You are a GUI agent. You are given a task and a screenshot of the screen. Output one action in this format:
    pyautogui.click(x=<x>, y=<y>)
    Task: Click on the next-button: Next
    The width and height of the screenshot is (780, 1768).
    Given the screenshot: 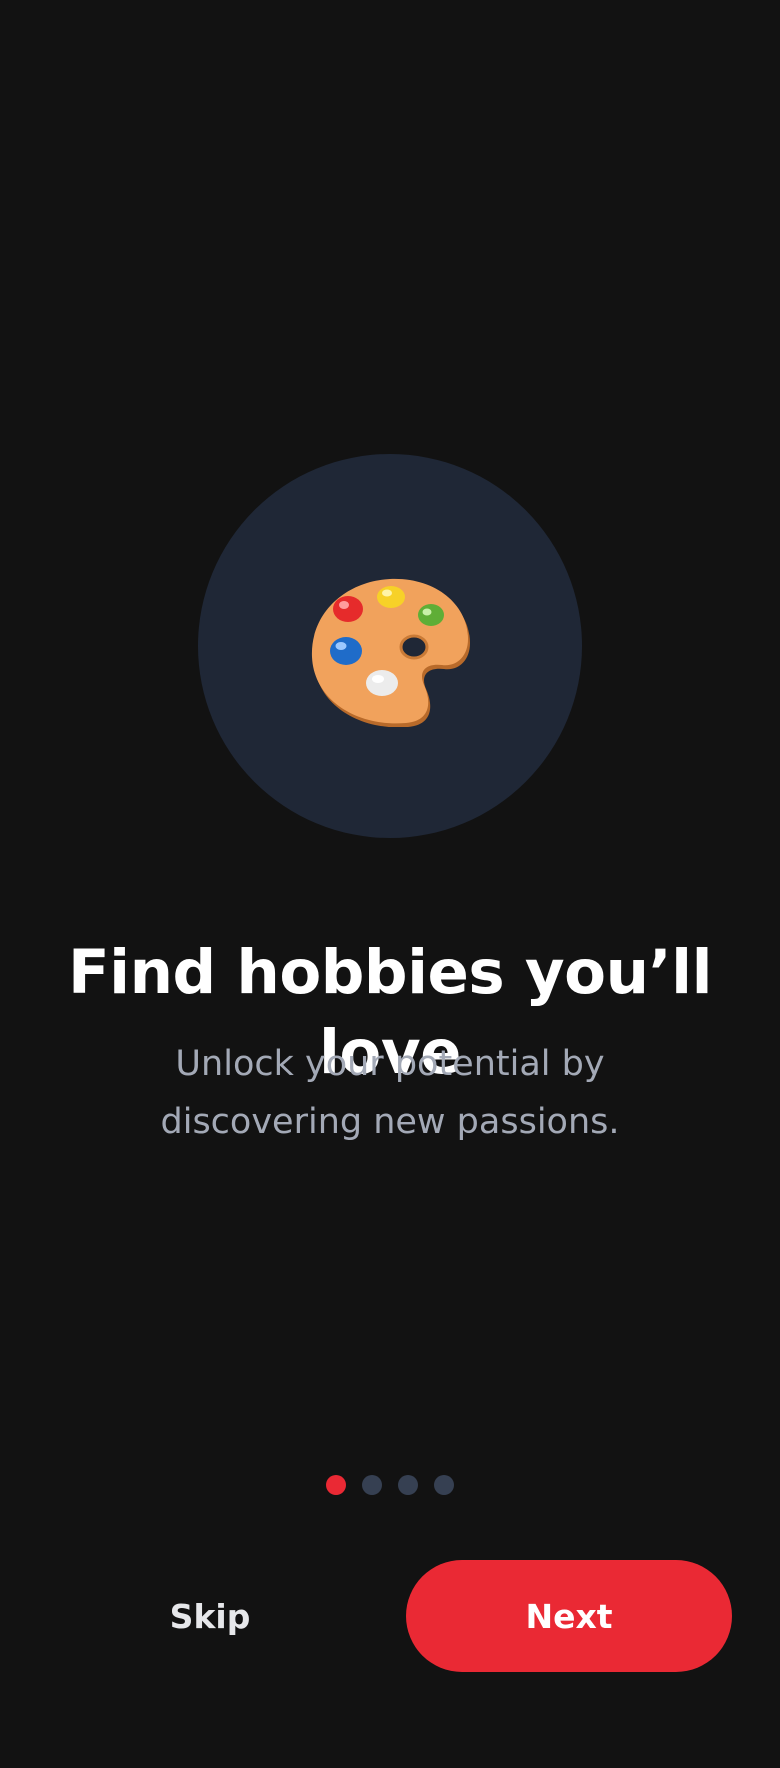 What is the action you would take?
    pyautogui.click(x=569, y=1616)
    